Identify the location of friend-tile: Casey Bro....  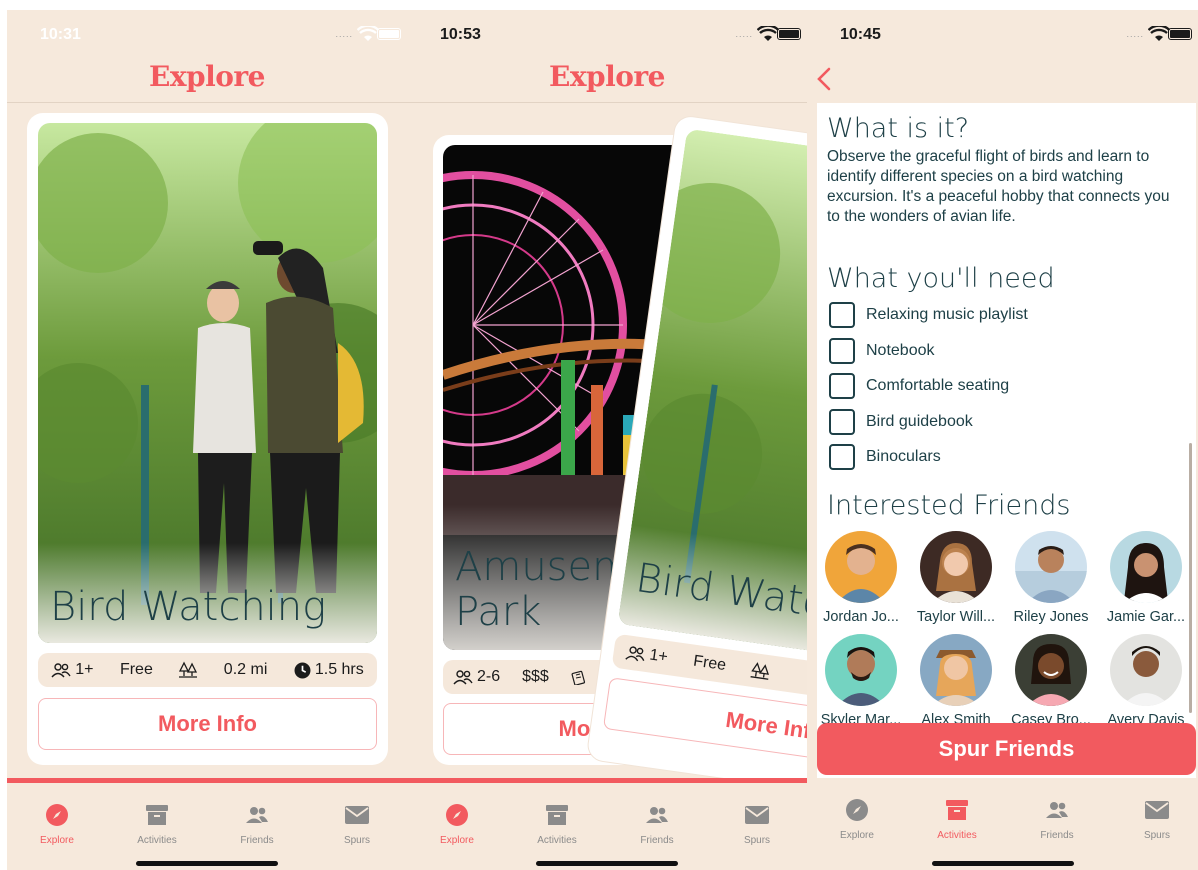
(1051, 681).